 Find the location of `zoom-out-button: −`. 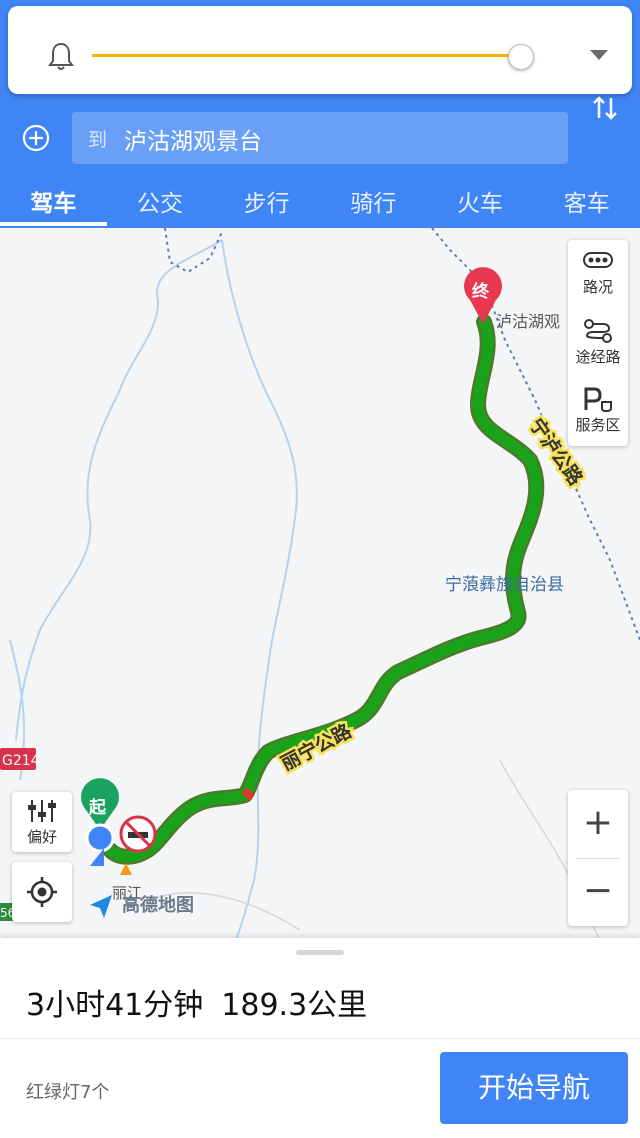

zoom-out-button: − is located at coordinates (598, 892).